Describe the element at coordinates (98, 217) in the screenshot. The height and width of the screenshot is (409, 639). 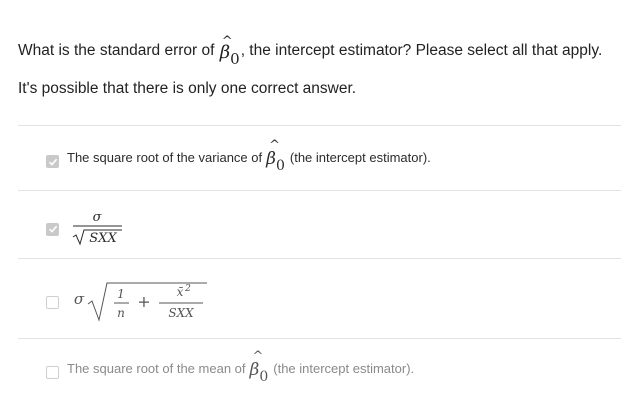
I see `formula-numerator: σ` at that location.